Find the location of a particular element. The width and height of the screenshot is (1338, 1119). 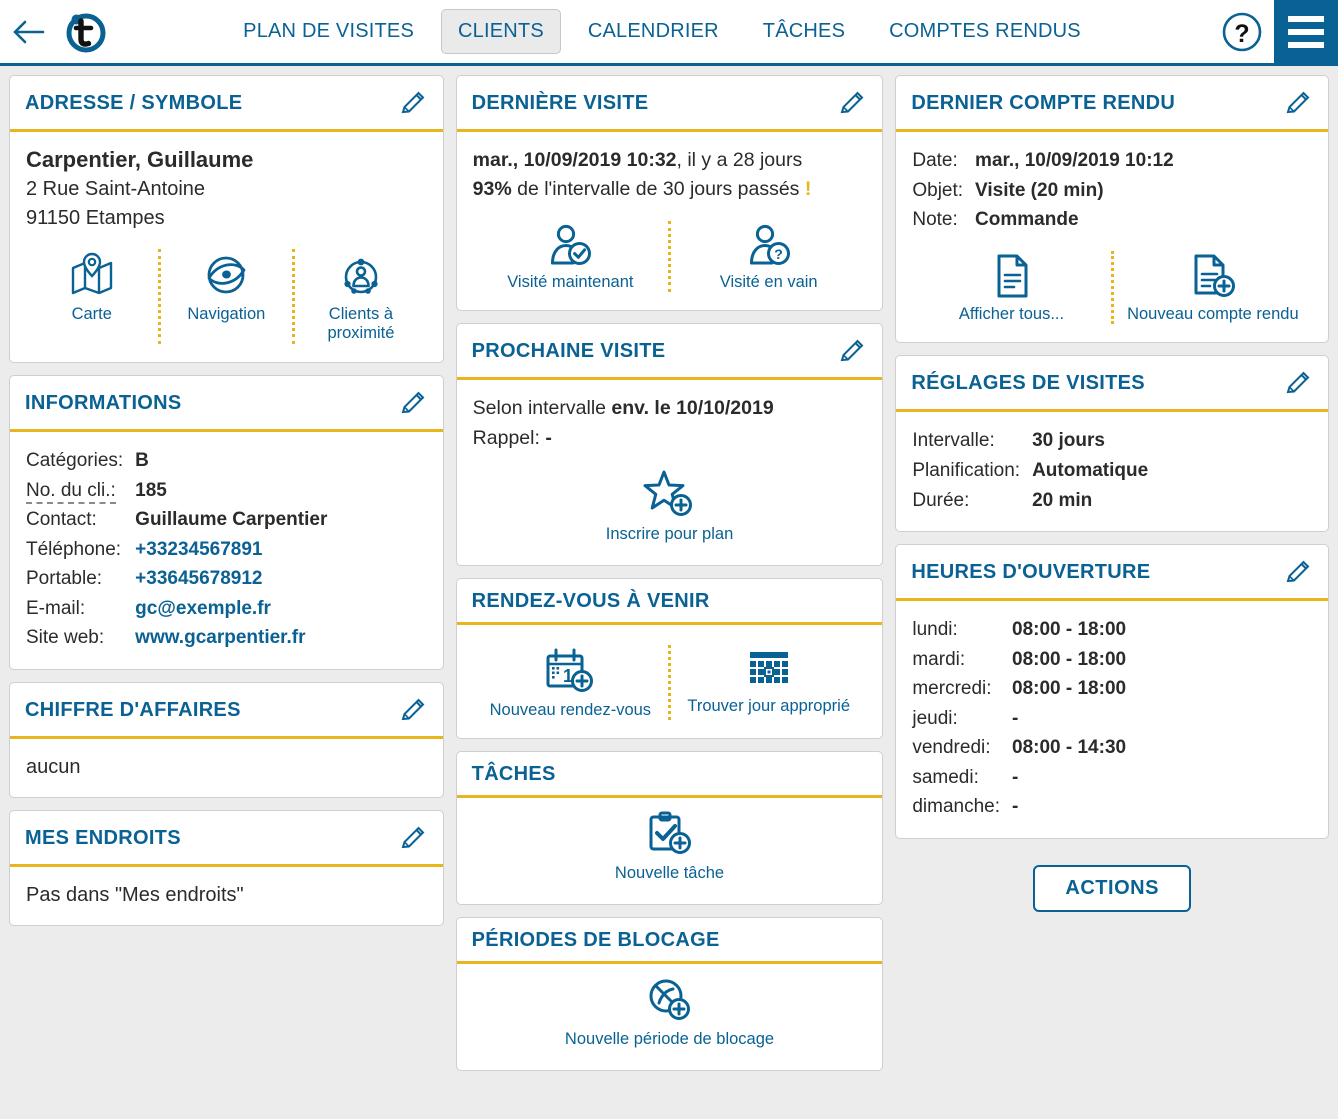

back-button is located at coordinates (29, 32).